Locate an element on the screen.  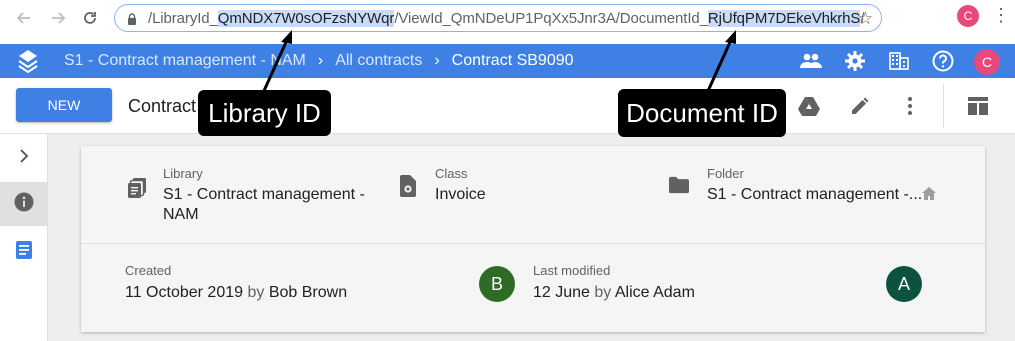
home-icon is located at coordinates (929, 193).